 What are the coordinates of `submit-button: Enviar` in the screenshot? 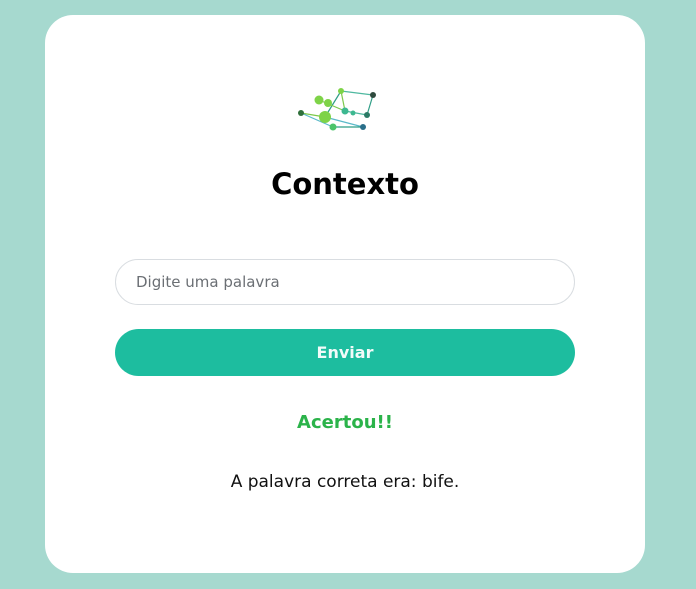 It's located at (345, 352).